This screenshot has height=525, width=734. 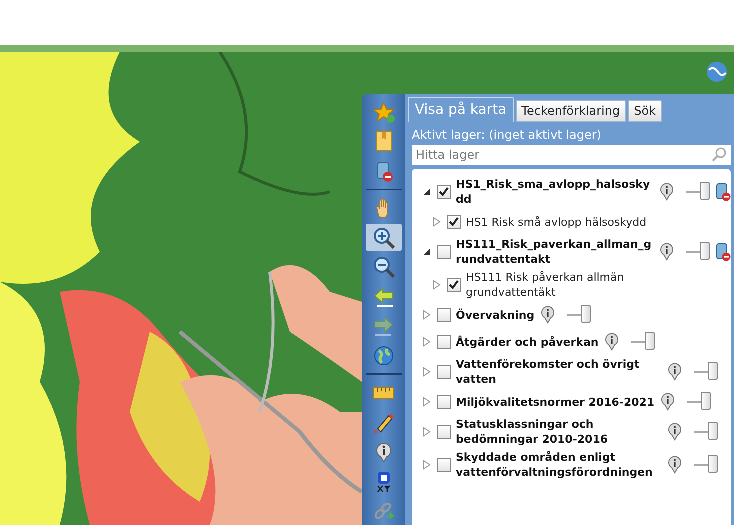 I want to click on layer-name: Vattenförekomster och övrigt vatten, so click(x=548, y=372).